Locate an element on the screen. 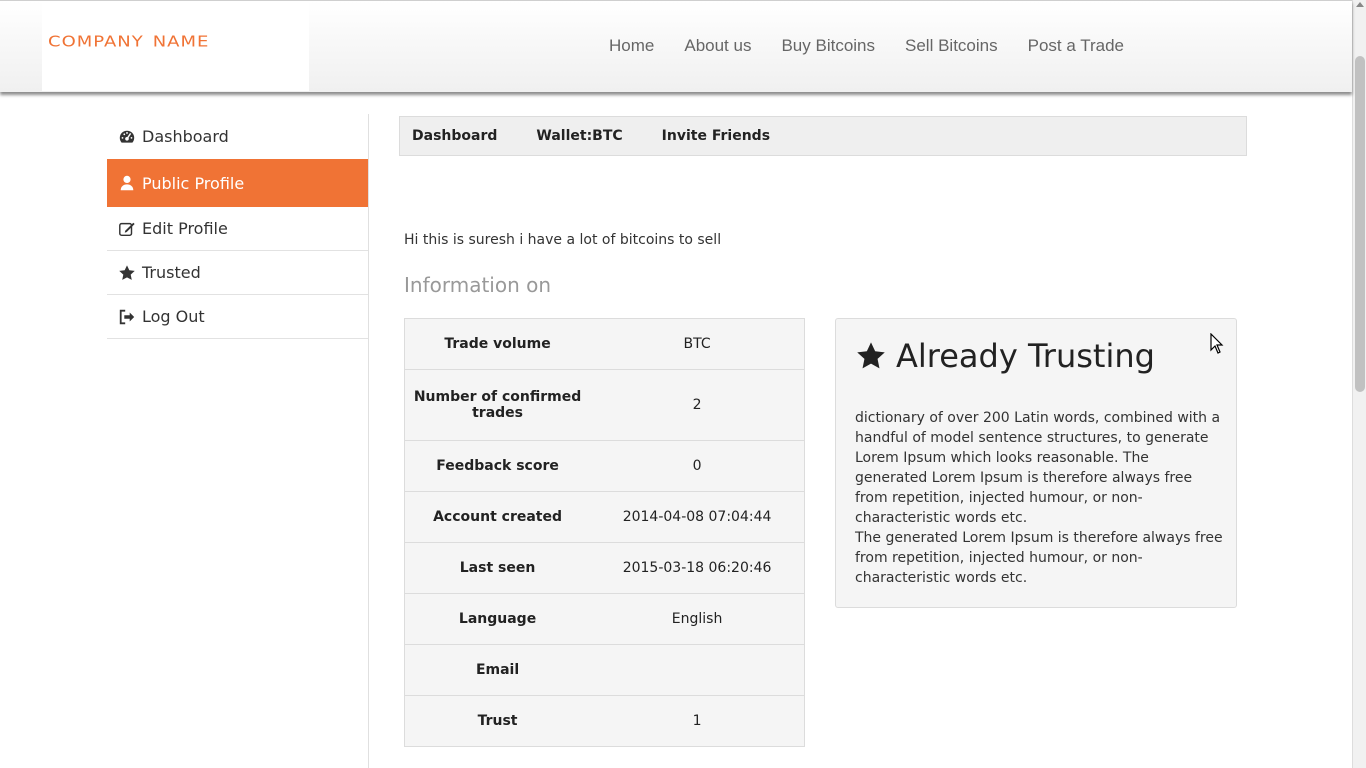 The width and height of the screenshot is (1366, 768). row-value: 2 is located at coordinates (697, 405).